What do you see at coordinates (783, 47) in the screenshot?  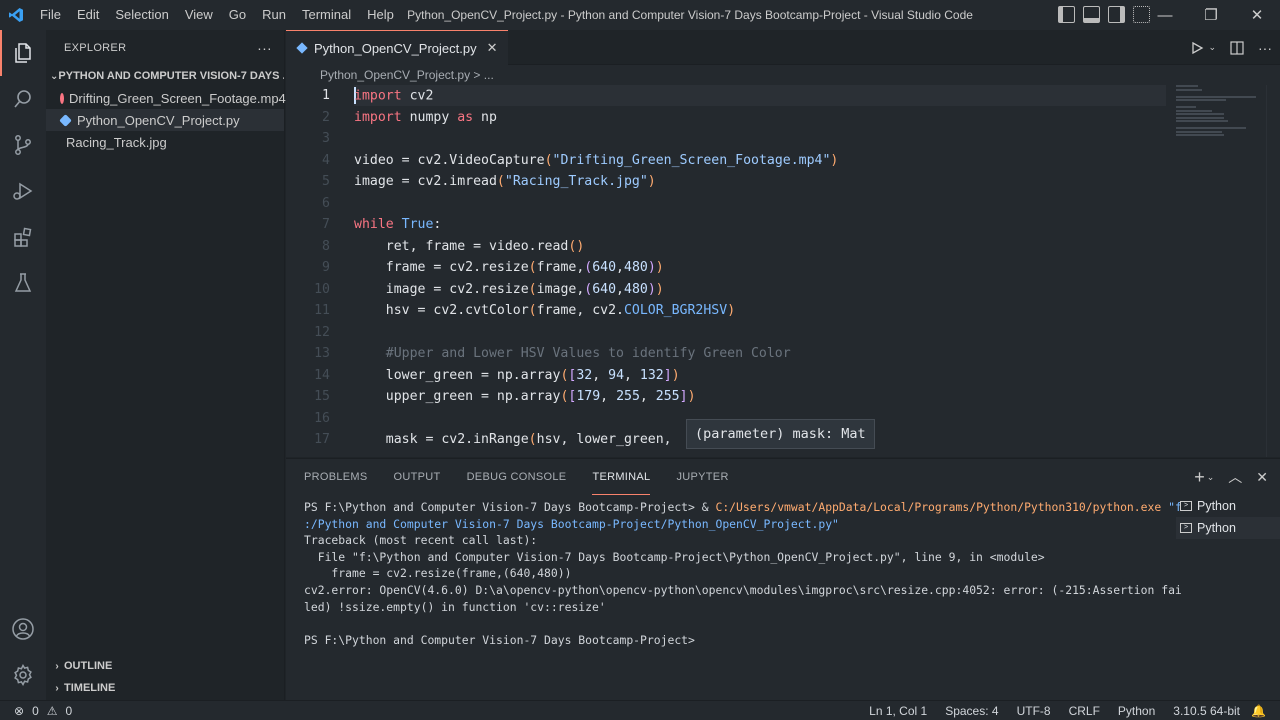 I see `editor-tabs: Python_OpenCV_Project.py ✕ ⌄ ···` at bounding box center [783, 47].